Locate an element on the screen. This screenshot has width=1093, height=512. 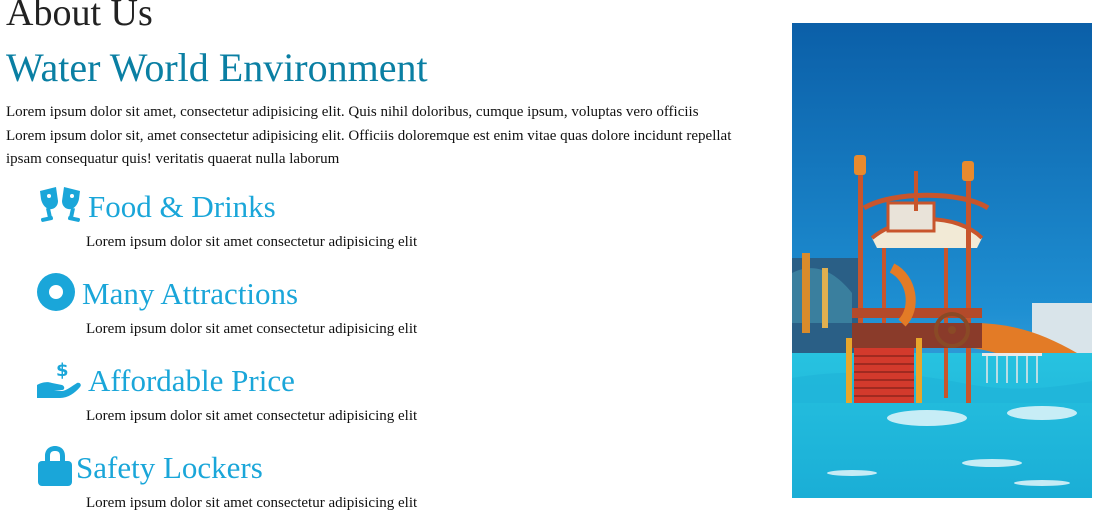
feature-header: Food & Drinks is located at coordinates (156, 207).